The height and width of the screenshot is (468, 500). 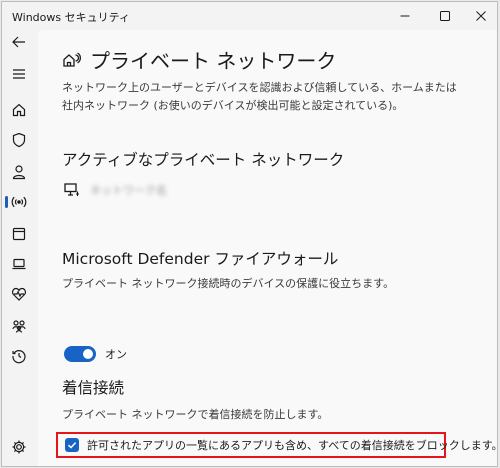 I want to click on block-all-checkbox-label: 許可されたアプリの一覧にあるアプリも含め、すべての着信接続をブロックします。, so click(x=292, y=445).